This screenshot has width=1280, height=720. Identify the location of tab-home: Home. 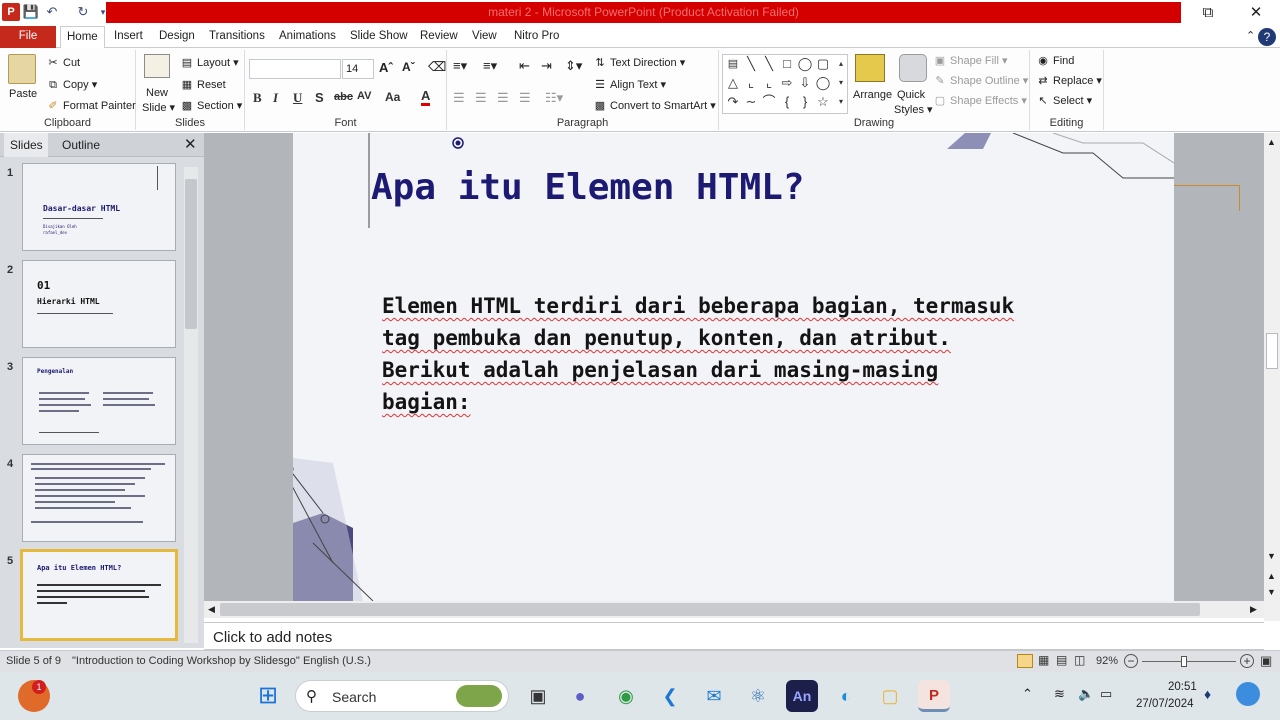
(82, 37).